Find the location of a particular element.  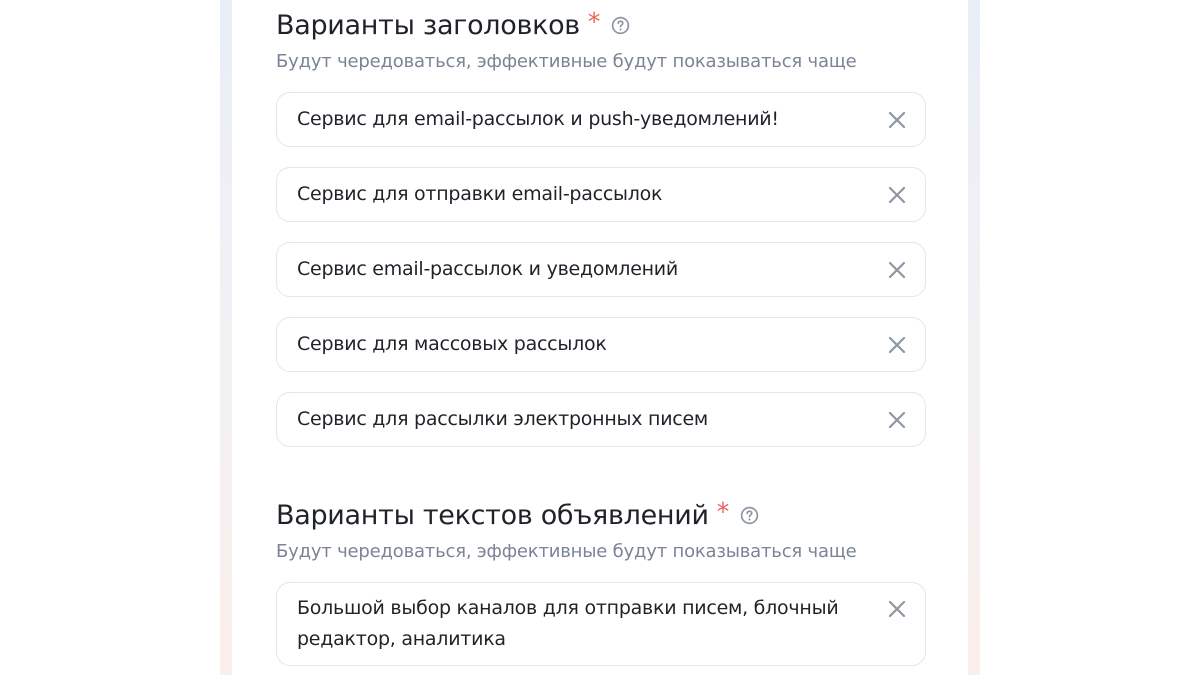

headline-field: Сервис для рассылки электронных писем is located at coordinates (601, 419).